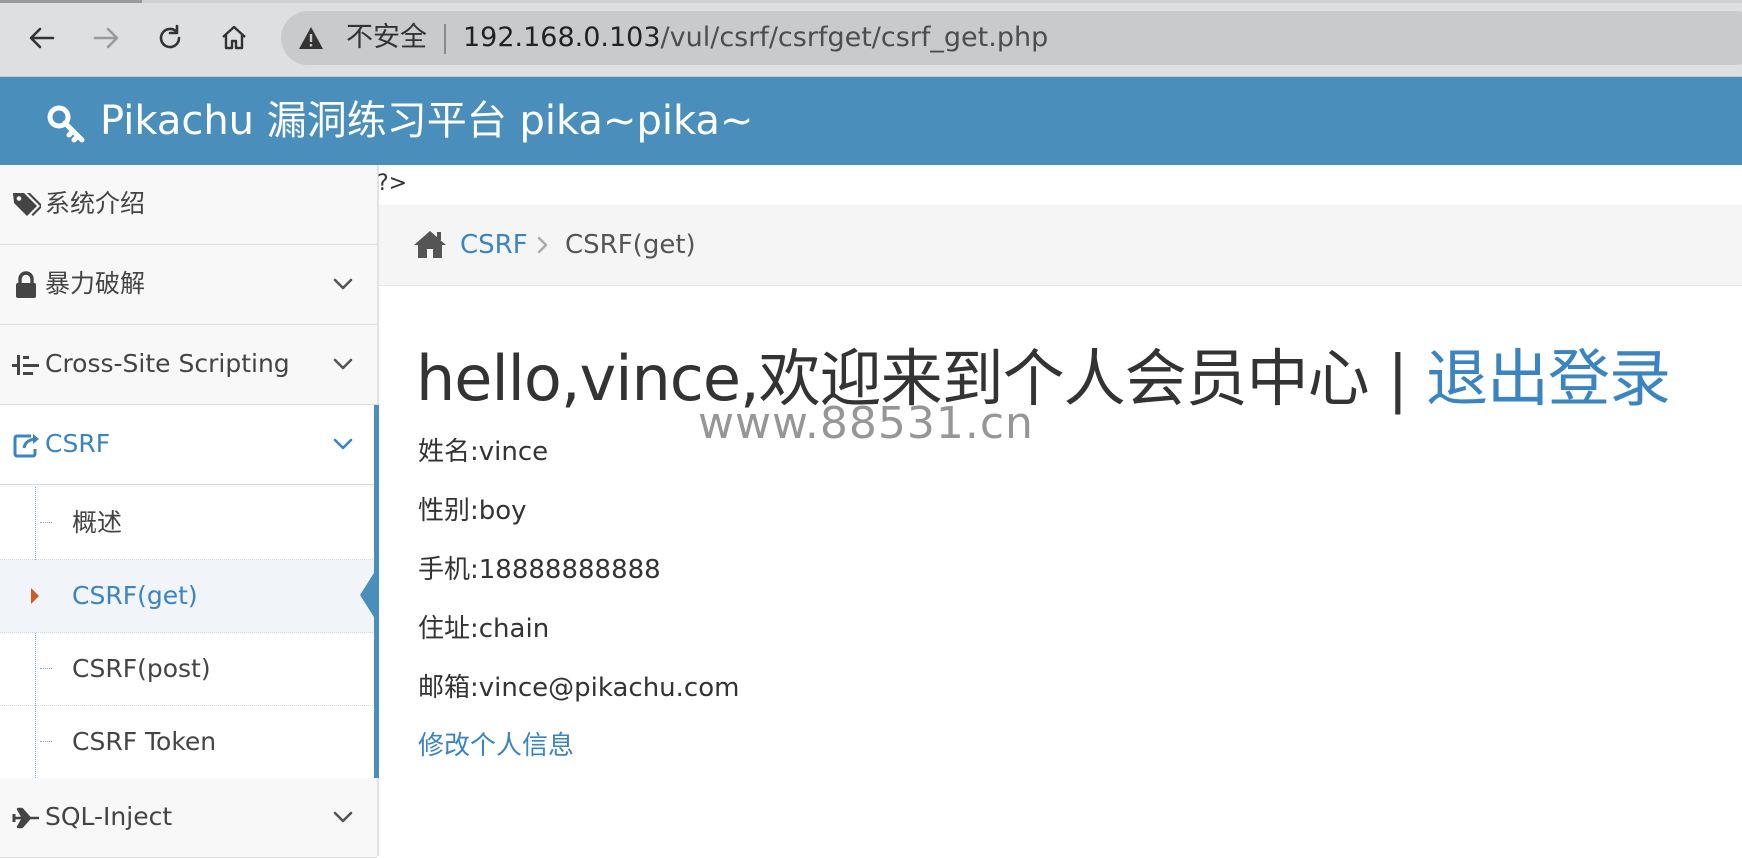  What do you see at coordinates (66, 124) in the screenshot?
I see `key-icon` at bounding box center [66, 124].